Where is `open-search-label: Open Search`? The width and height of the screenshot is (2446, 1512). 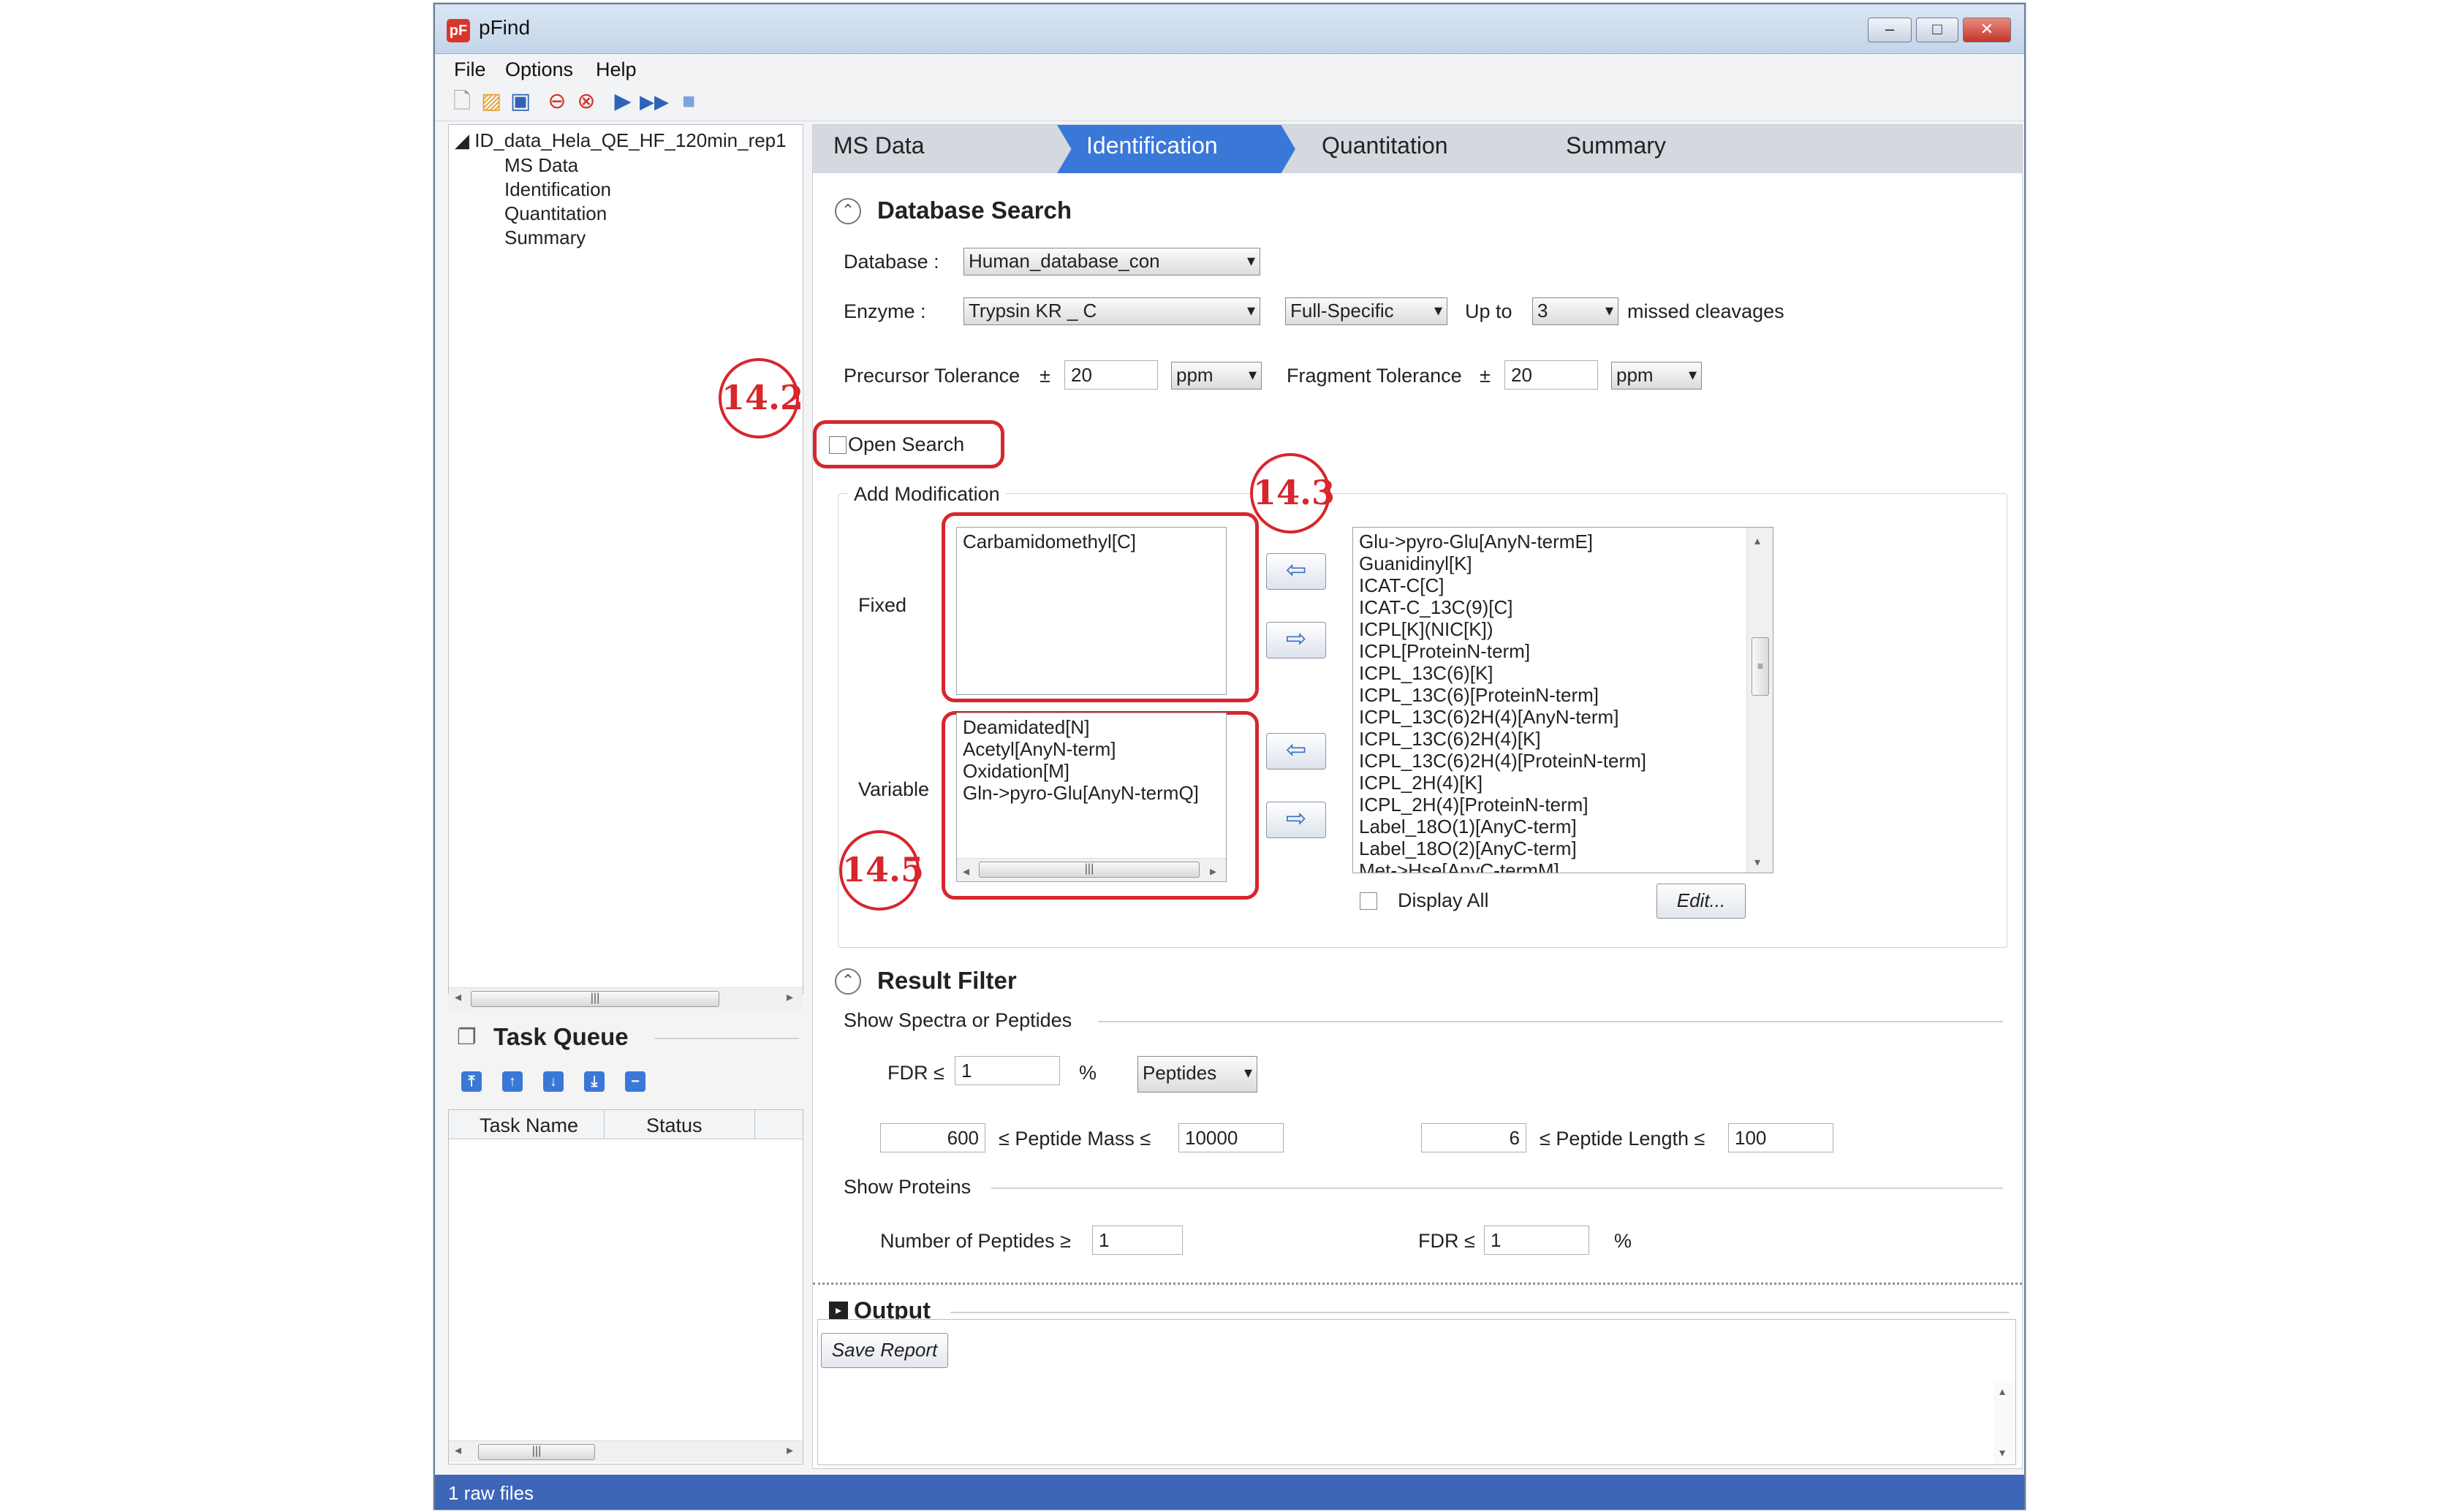 open-search-label: Open Search is located at coordinates (906, 444).